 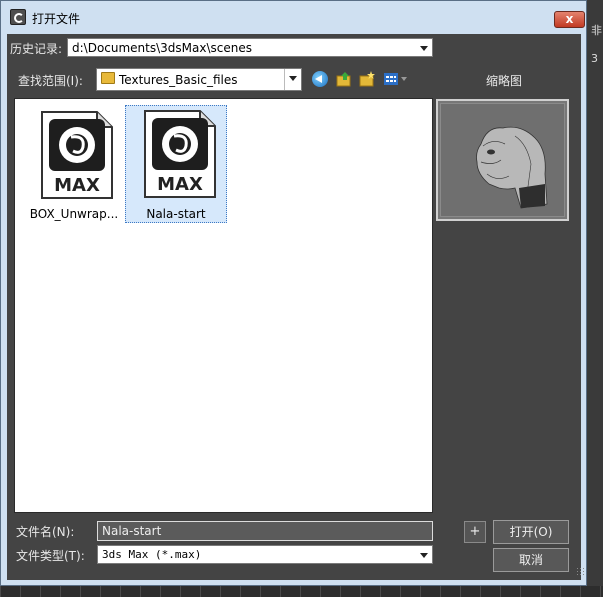 I want to click on lookin-dropdown: Textures_Basic_files, so click(x=199, y=79).